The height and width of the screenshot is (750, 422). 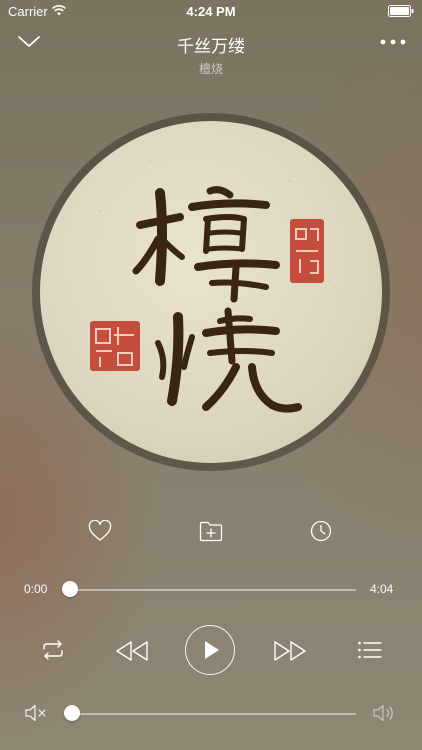 What do you see at coordinates (211, 46) in the screenshot?
I see `song-title: 千丝万缕` at bounding box center [211, 46].